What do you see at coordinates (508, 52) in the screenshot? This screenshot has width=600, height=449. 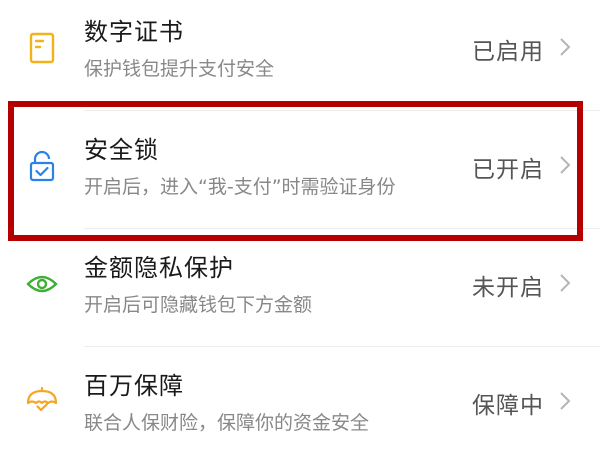 I see `status-text: 已启用` at bounding box center [508, 52].